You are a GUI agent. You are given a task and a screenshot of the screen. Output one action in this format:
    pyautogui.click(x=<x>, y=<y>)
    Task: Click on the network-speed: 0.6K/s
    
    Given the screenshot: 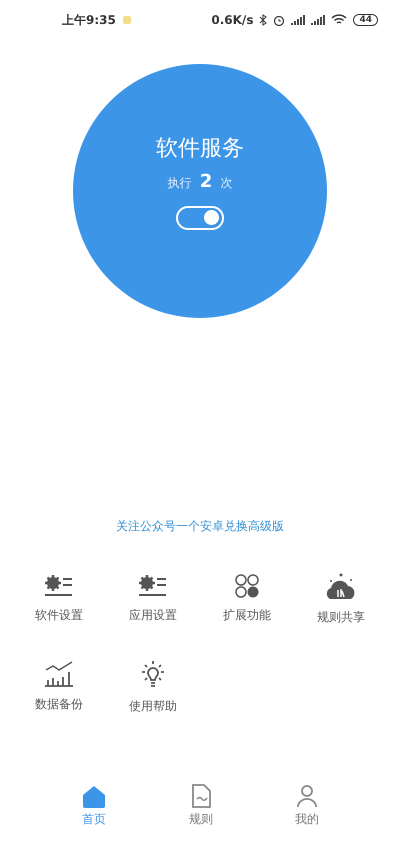 What is the action you would take?
    pyautogui.click(x=232, y=20)
    